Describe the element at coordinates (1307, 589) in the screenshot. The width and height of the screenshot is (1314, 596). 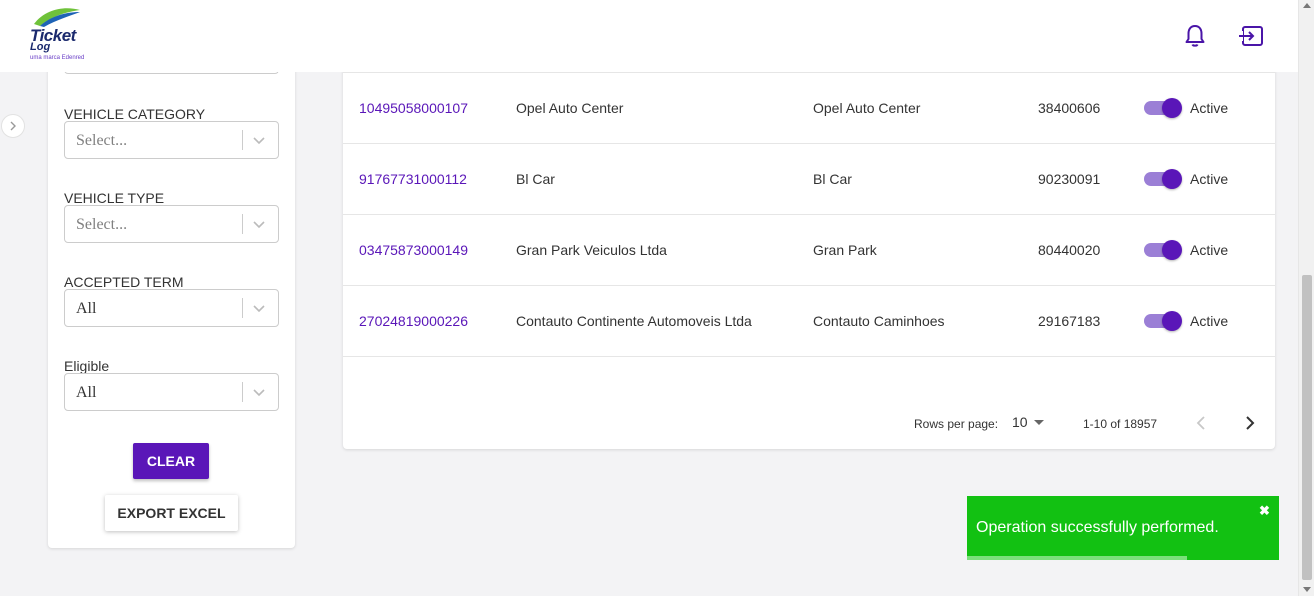
I see `scroll-down-arrow-icon` at that location.